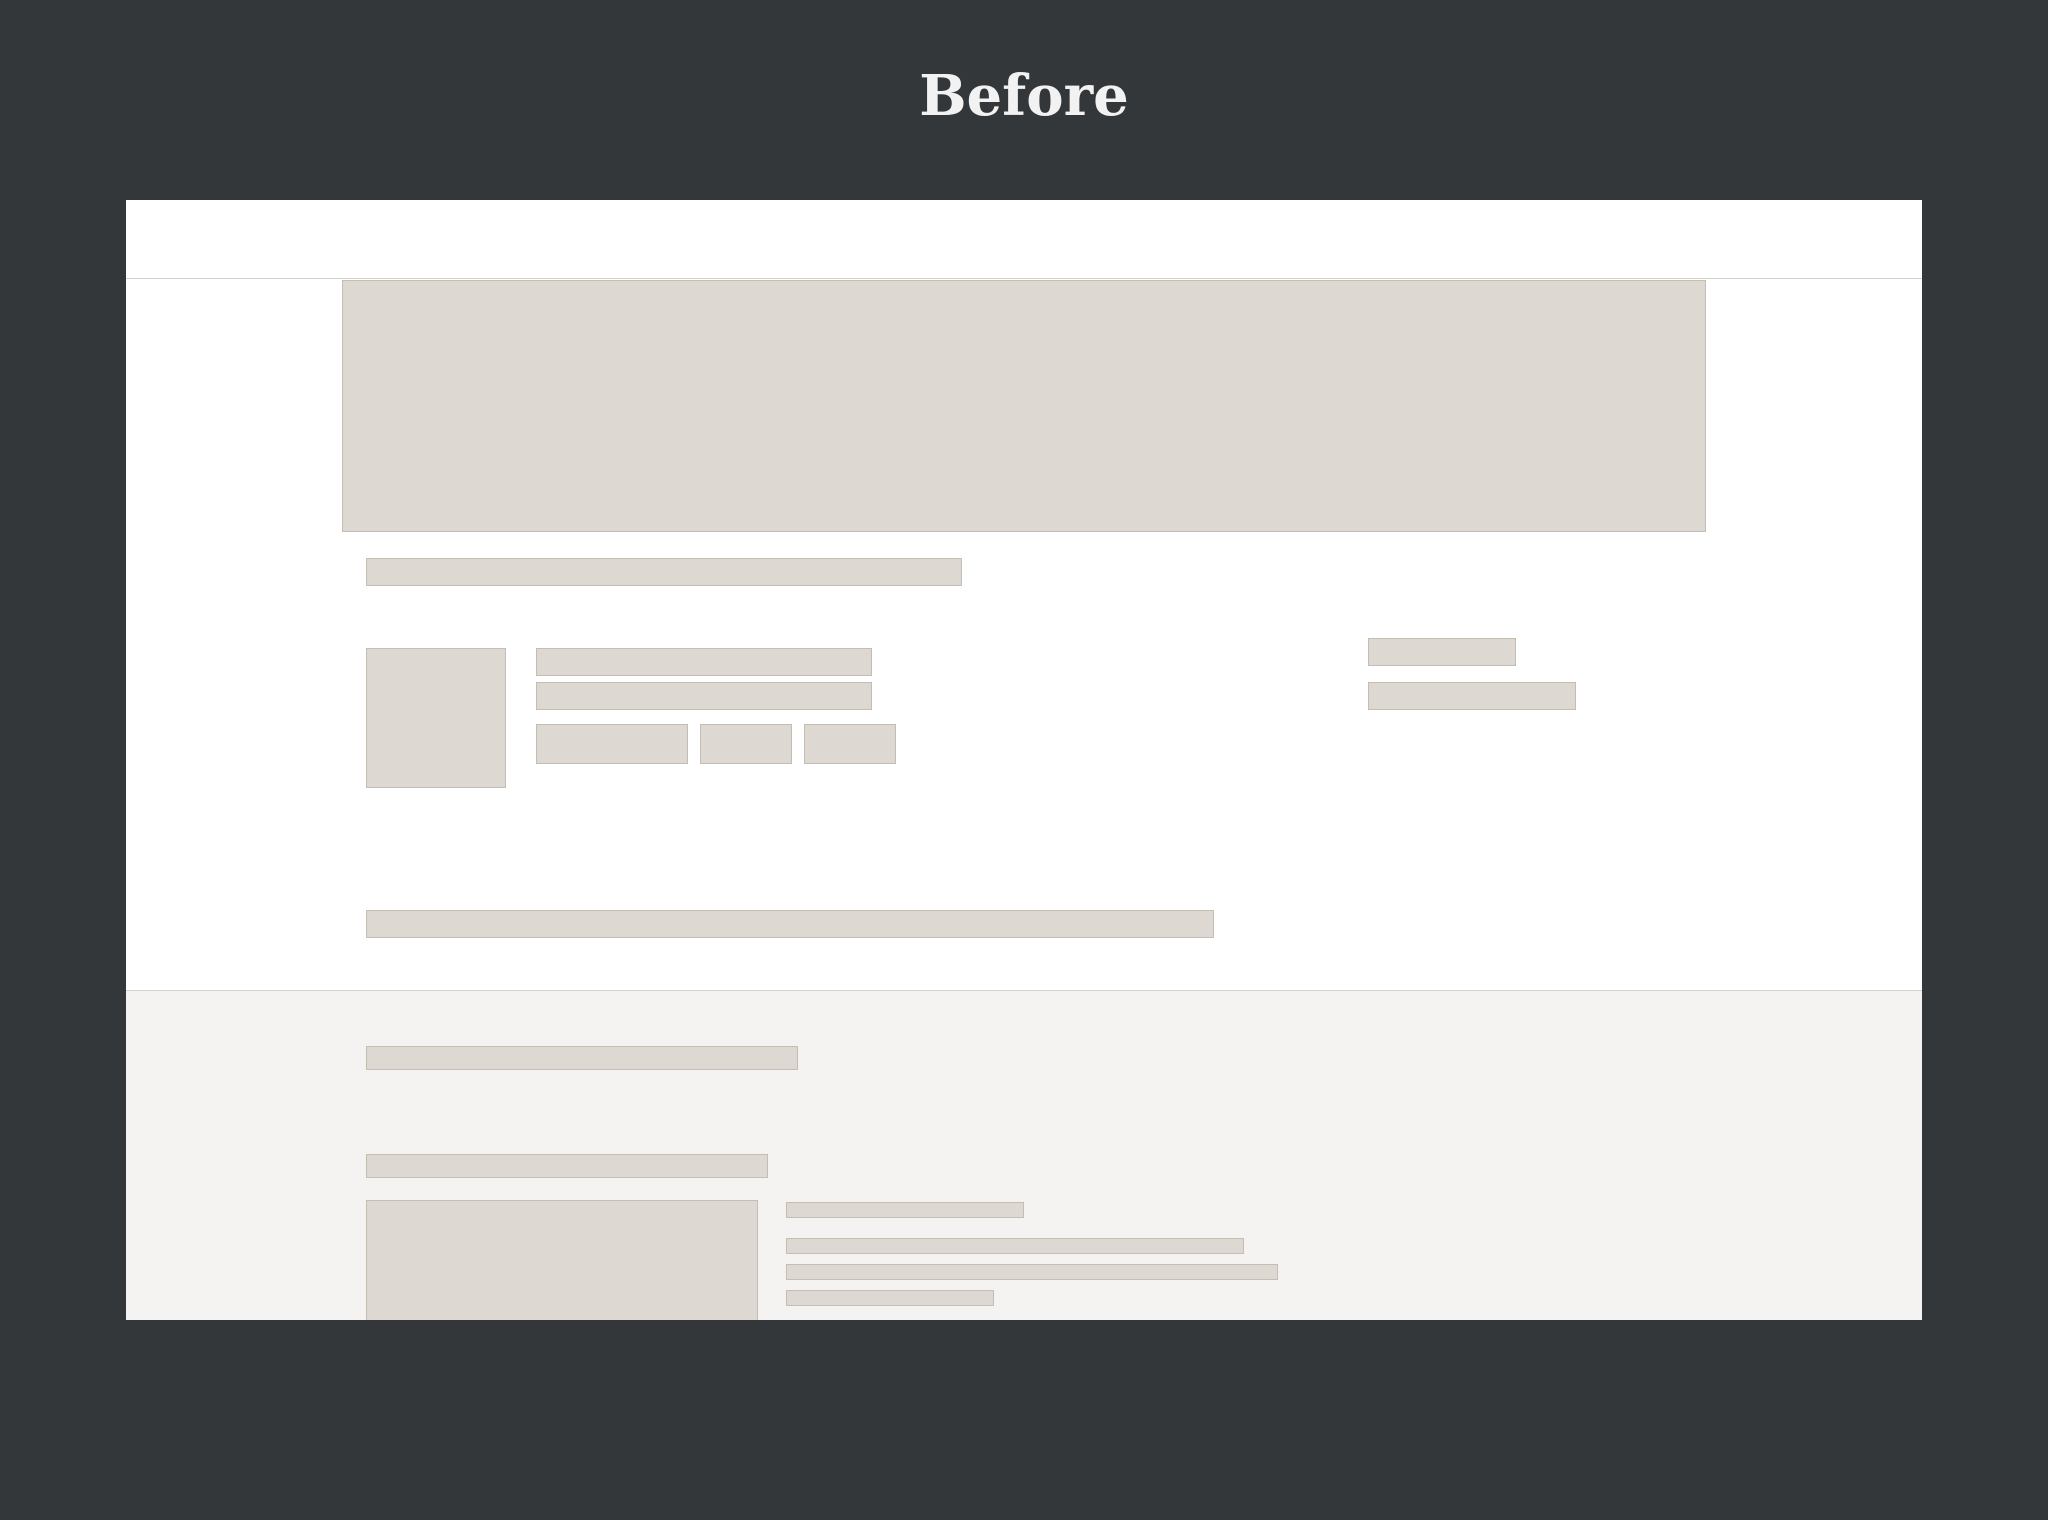  I want to click on card-image-placeholder, so click(562, 1260).